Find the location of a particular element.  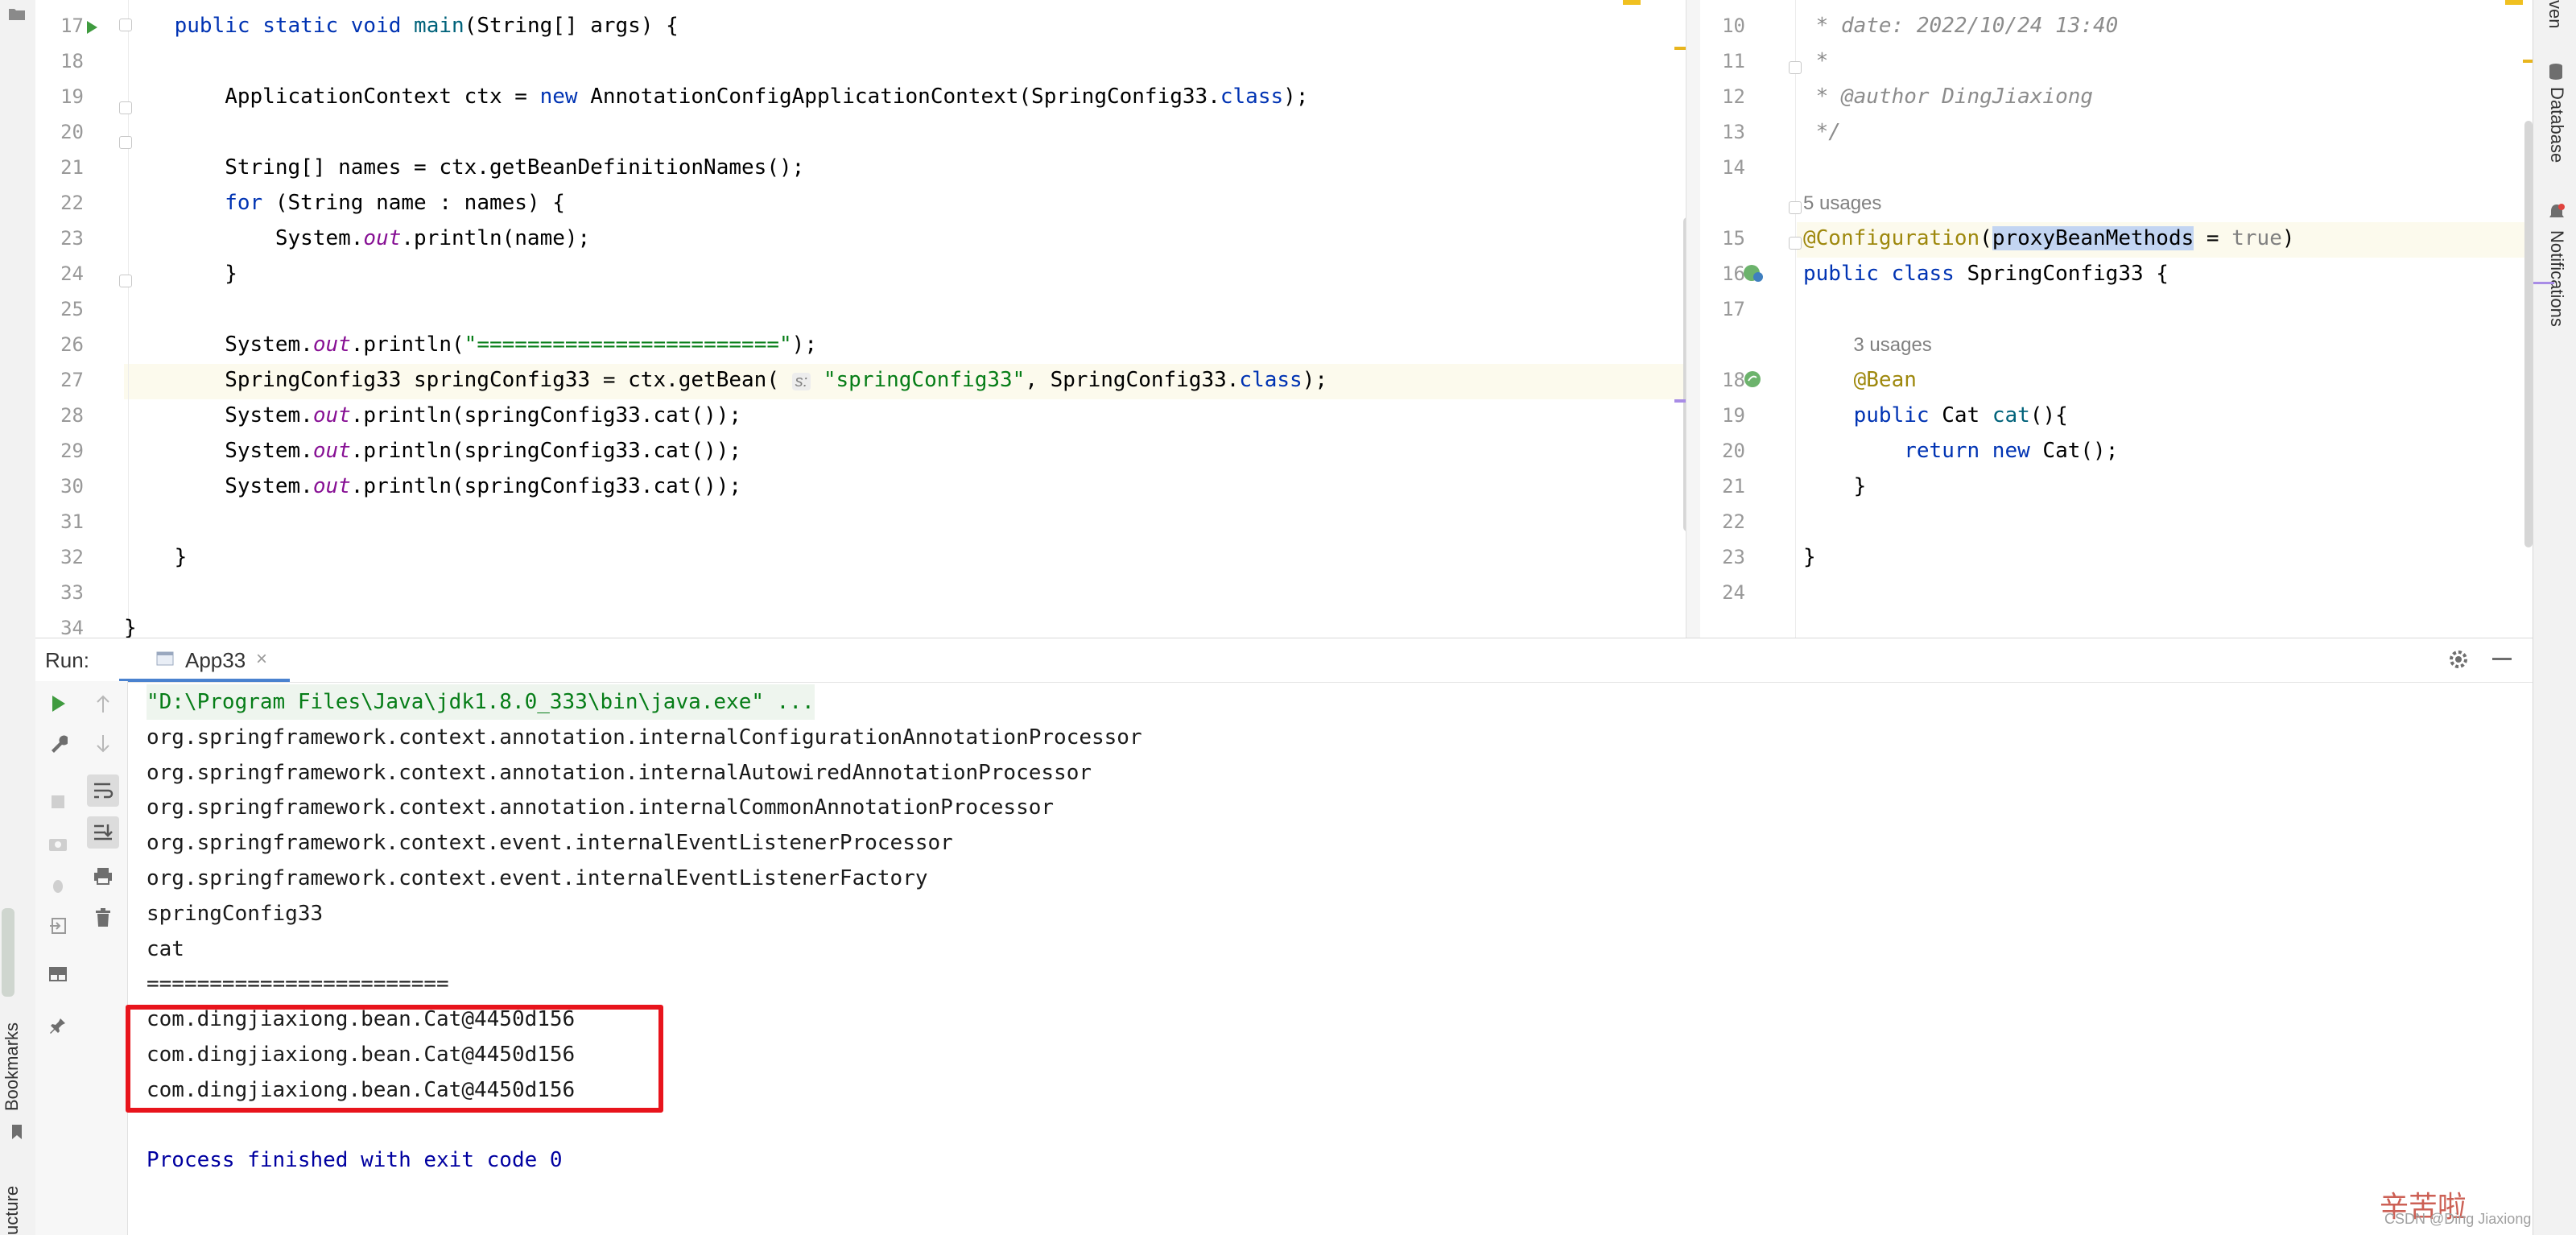

line-number: 32 is located at coordinates (72, 557).